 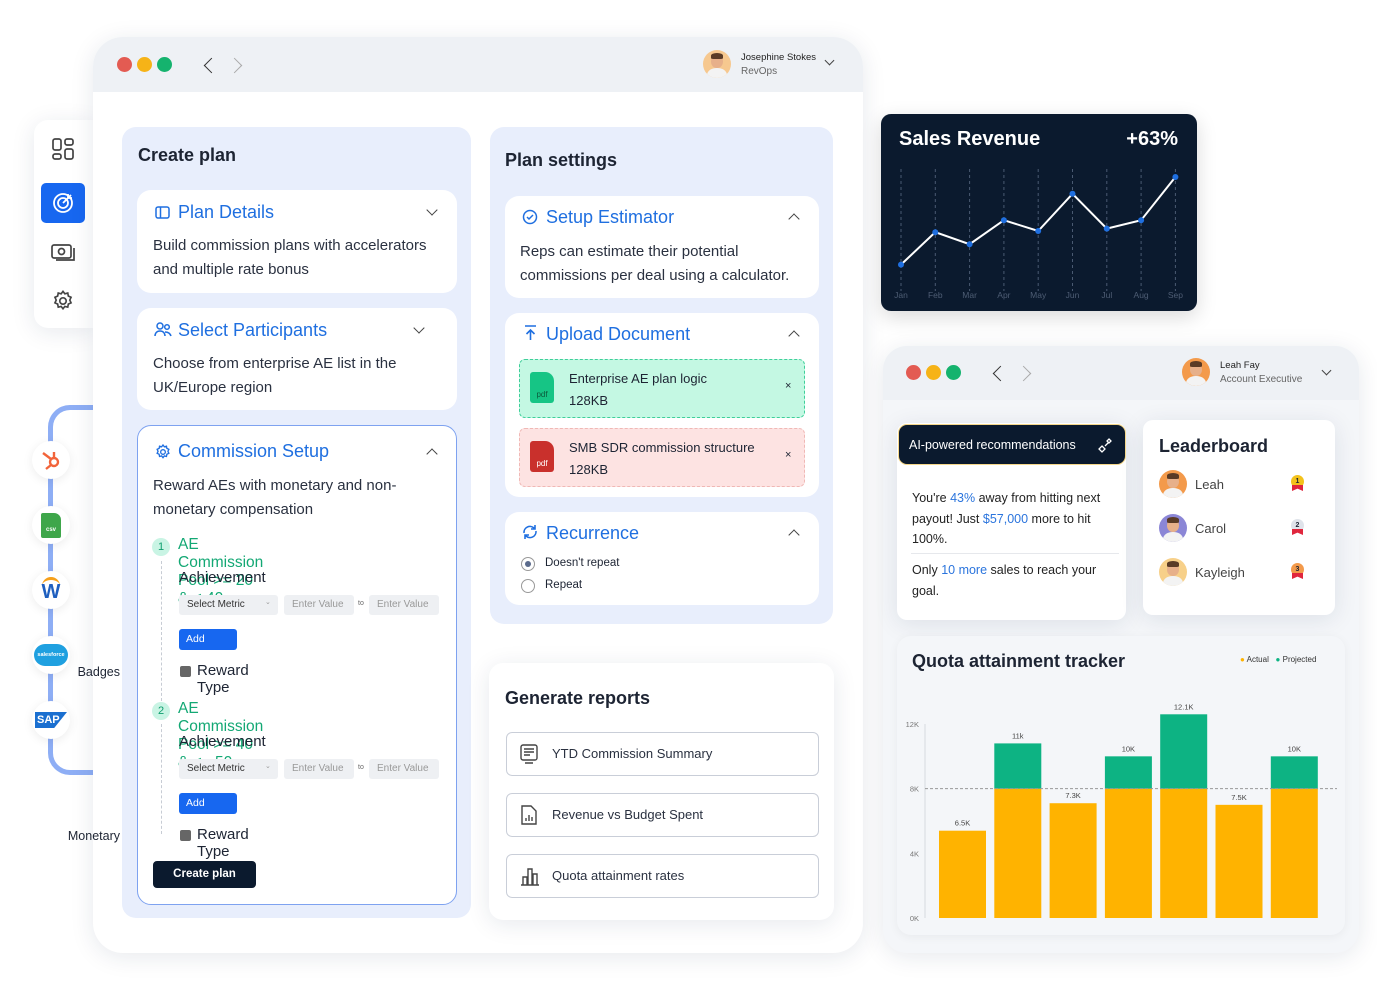 I want to click on csv-icon: csv, so click(x=51, y=525).